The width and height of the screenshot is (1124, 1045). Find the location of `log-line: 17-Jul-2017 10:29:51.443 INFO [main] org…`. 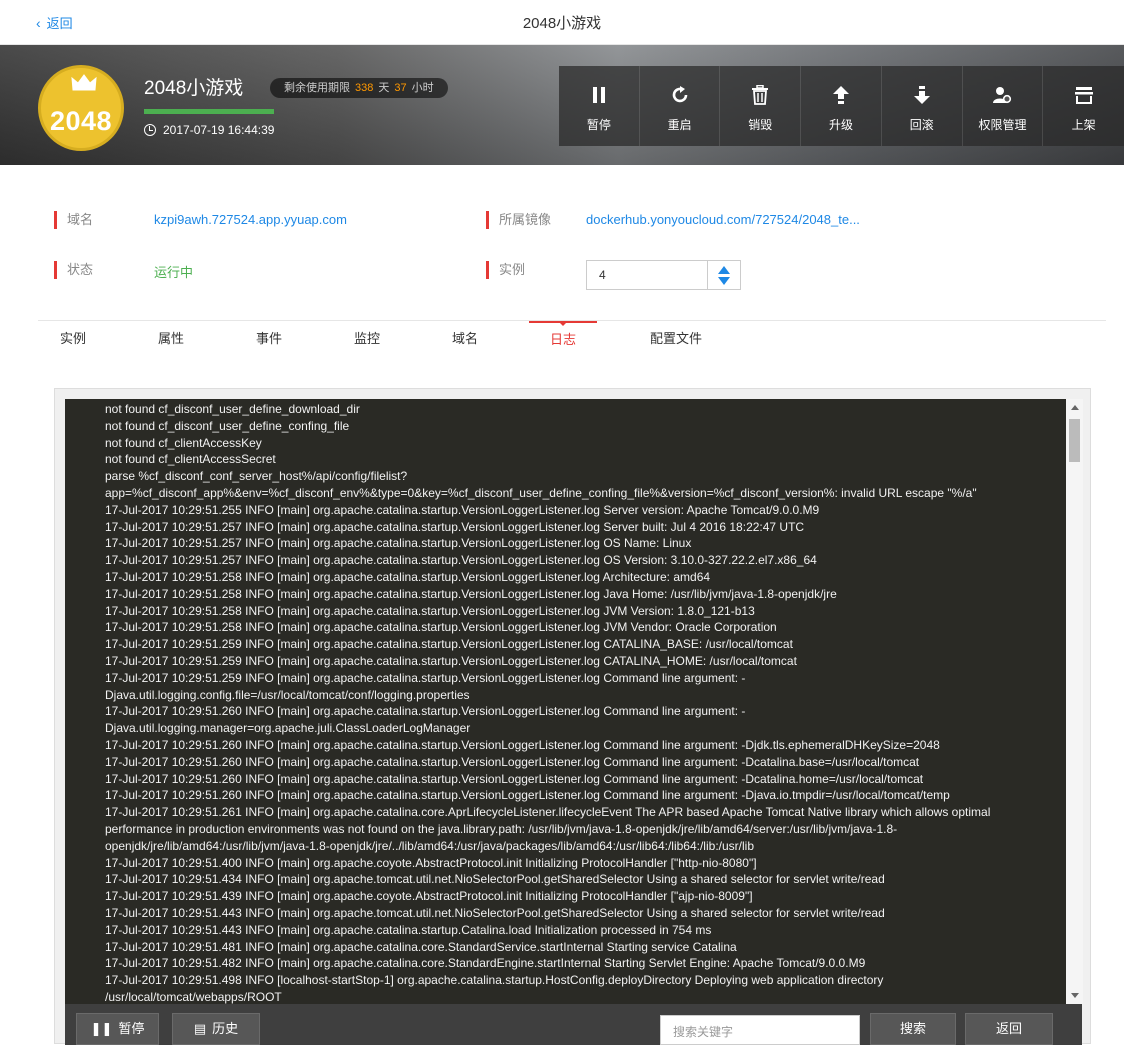

log-line: 17-Jul-2017 10:29:51.443 INFO [main] org… is located at coordinates (495, 912).